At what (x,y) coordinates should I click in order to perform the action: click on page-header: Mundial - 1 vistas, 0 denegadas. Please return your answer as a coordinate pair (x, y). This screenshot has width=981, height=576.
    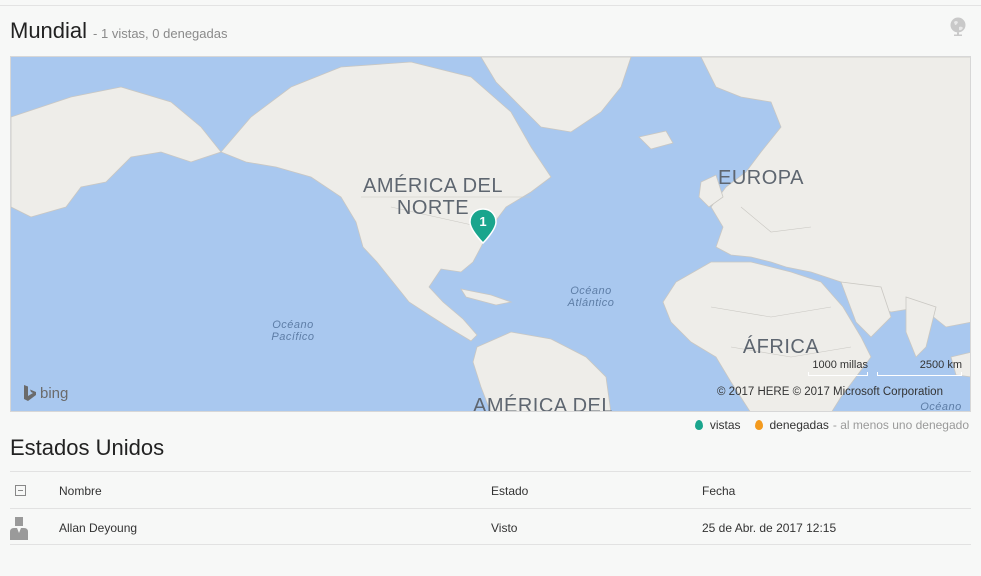
    Looking at the image, I should click on (118, 31).